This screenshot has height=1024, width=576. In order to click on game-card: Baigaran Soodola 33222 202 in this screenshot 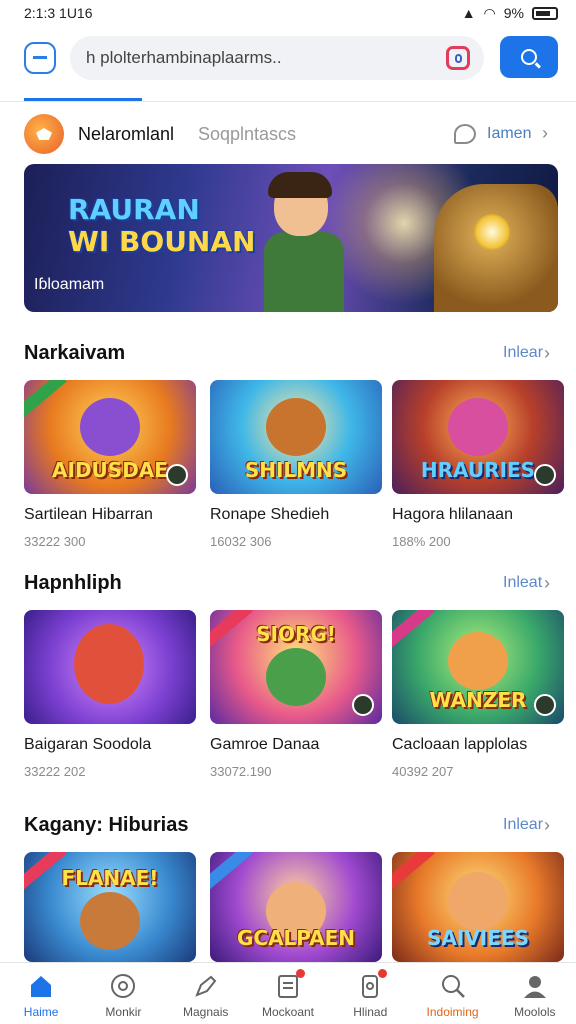, I will do `click(110, 694)`.